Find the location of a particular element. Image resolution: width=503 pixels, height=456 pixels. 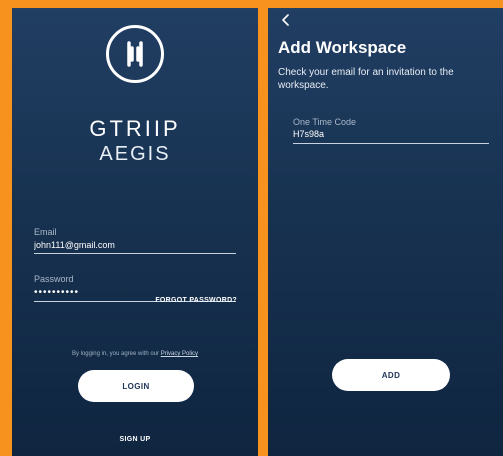

forgot-password-link: FORGOT PASSWORD? is located at coordinates (196, 300).